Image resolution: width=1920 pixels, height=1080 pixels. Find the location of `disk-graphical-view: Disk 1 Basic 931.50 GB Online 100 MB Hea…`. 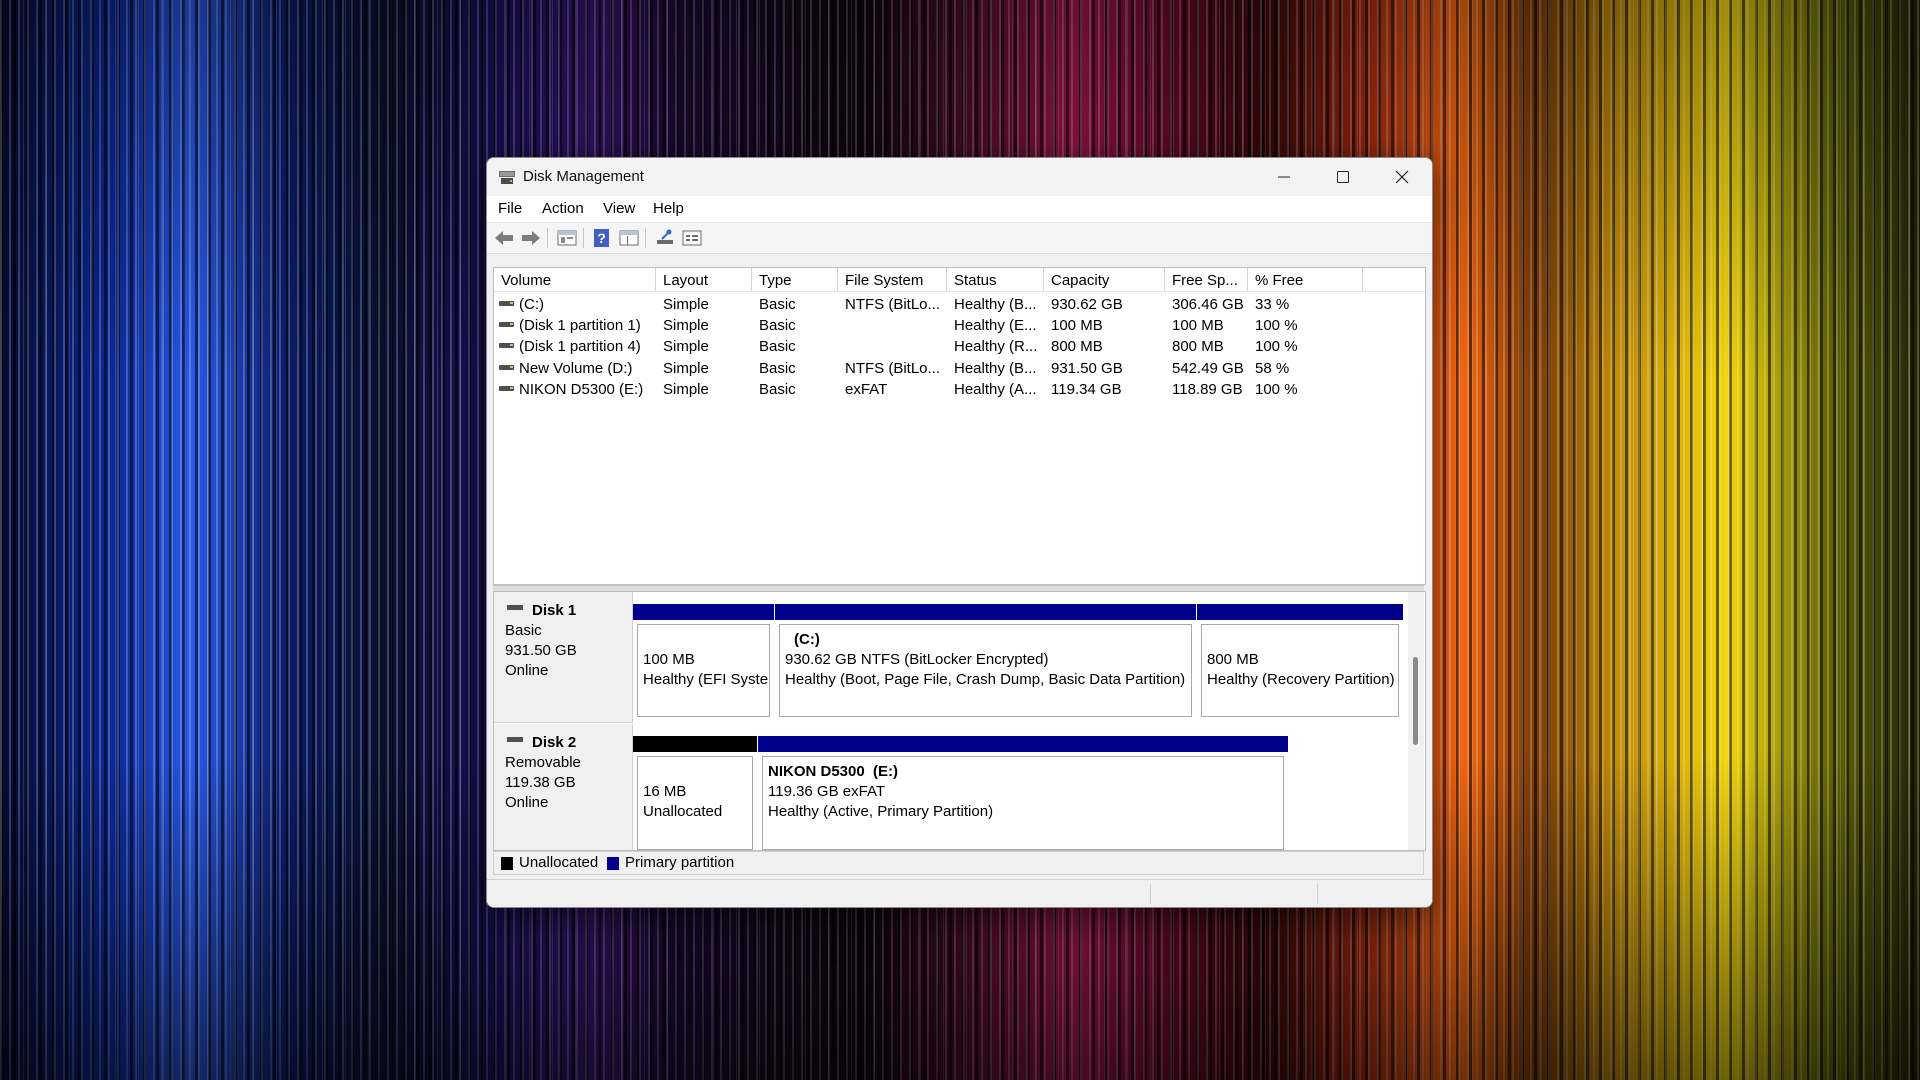

disk-graphical-view: Disk 1 Basic 931.50 GB Online 100 MB Hea… is located at coordinates (959, 721).